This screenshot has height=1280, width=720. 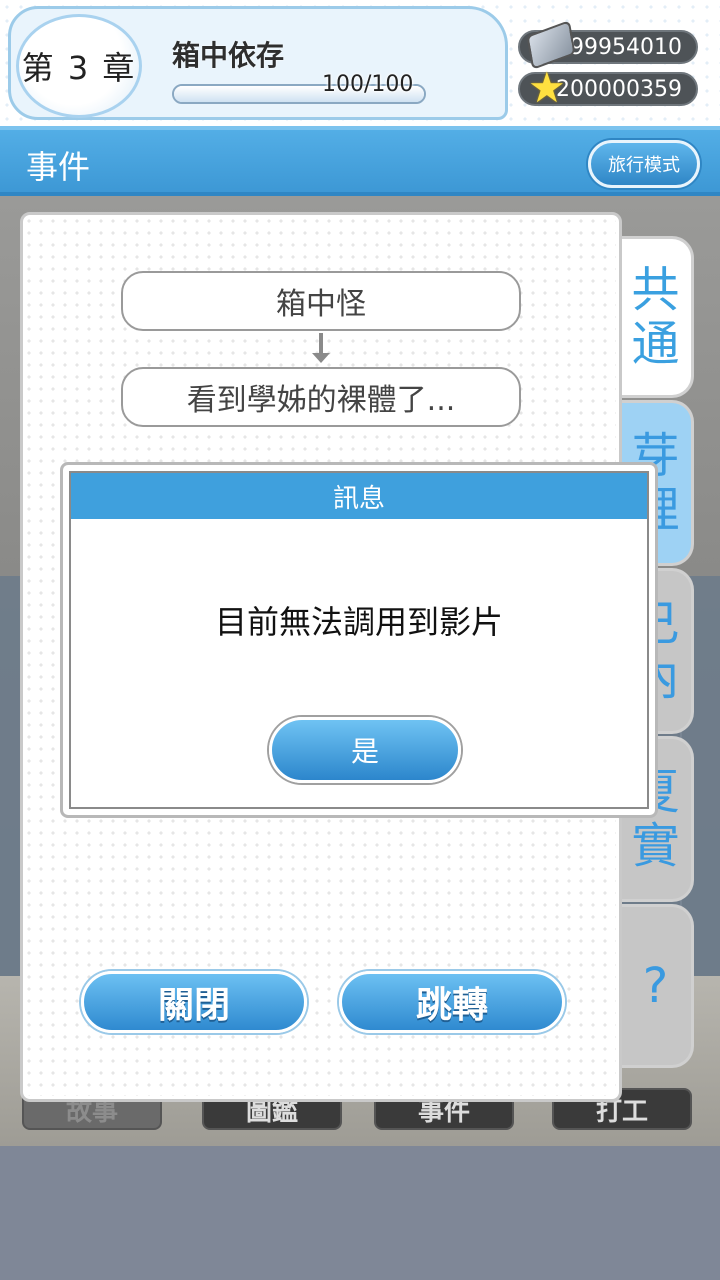 I want to click on travel-mode-button: 旅行模式, so click(x=644, y=164).